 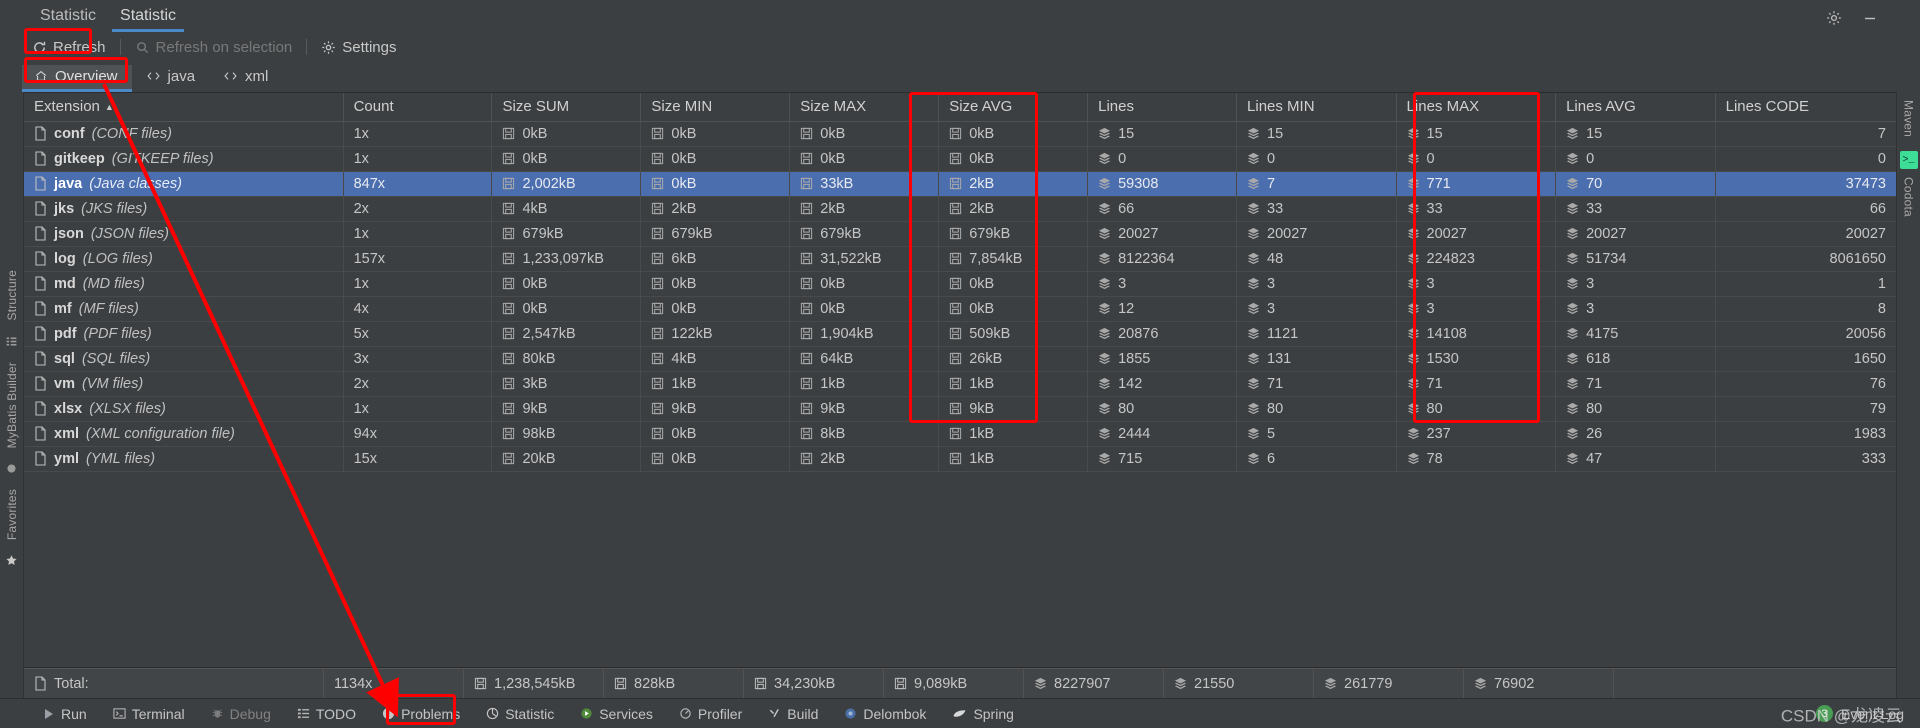 What do you see at coordinates (184, 459) in the screenshot?
I see `cell-extension: yml (YML files)` at bounding box center [184, 459].